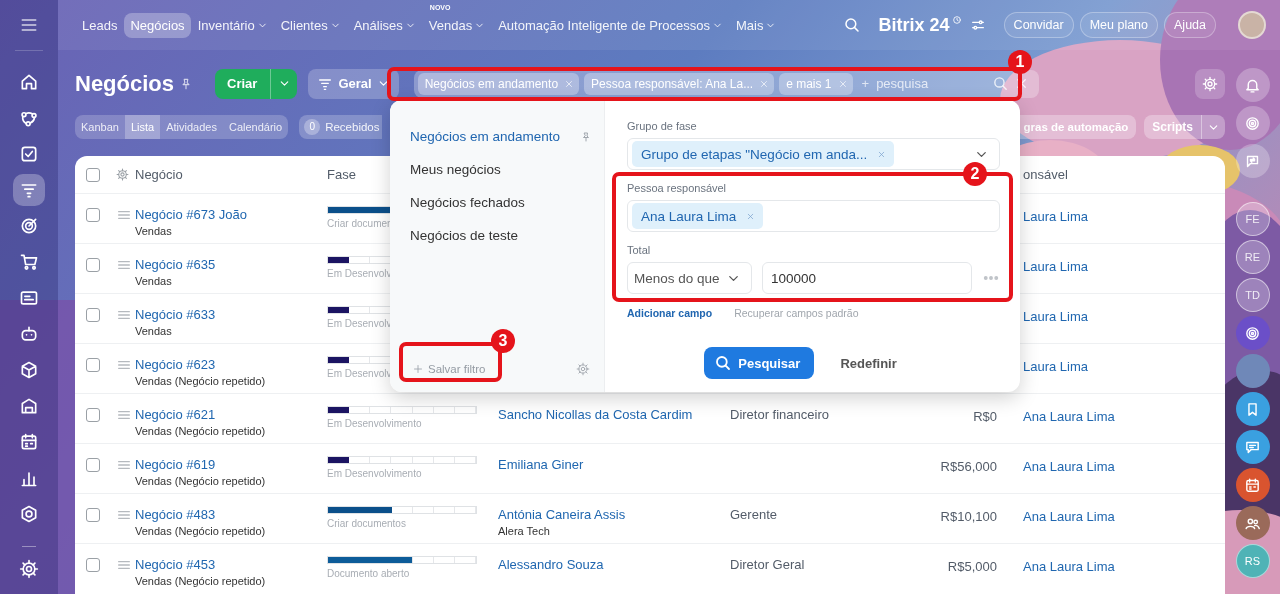  What do you see at coordinates (689, 278) in the screenshot?
I see `operator-select: Menos do que` at bounding box center [689, 278].